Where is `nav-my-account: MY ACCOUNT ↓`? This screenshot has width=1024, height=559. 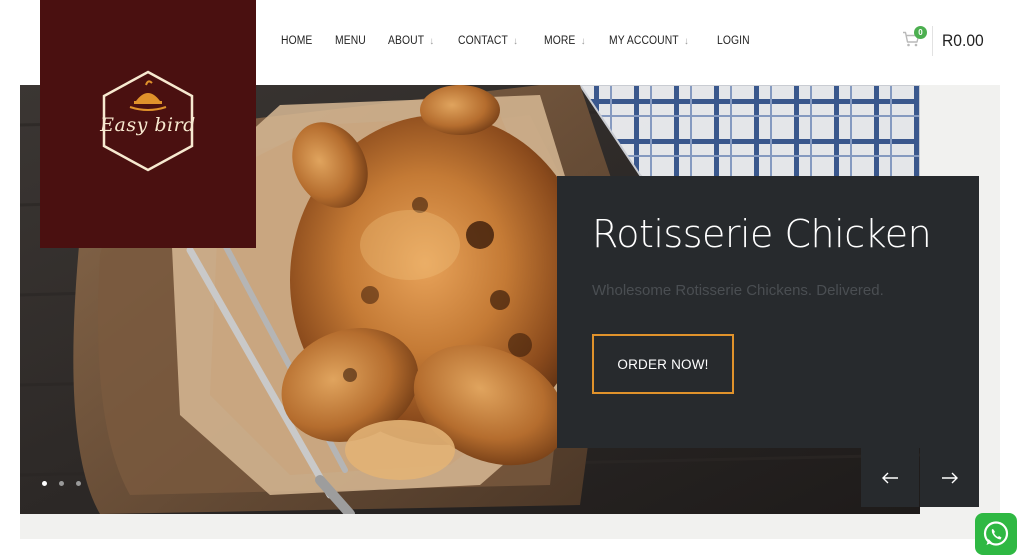
nav-my-account: MY ACCOUNT ↓ is located at coordinates (649, 41).